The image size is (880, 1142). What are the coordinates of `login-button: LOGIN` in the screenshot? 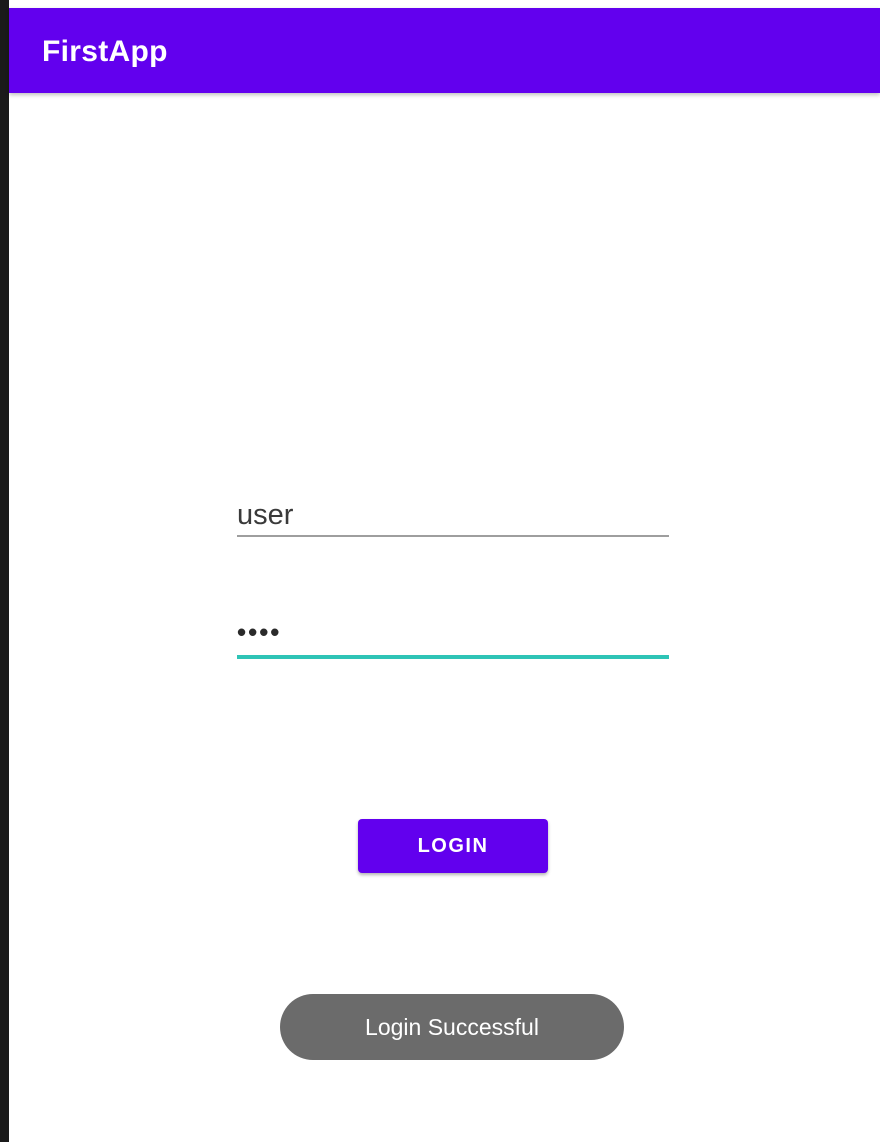 It's located at (453, 846).